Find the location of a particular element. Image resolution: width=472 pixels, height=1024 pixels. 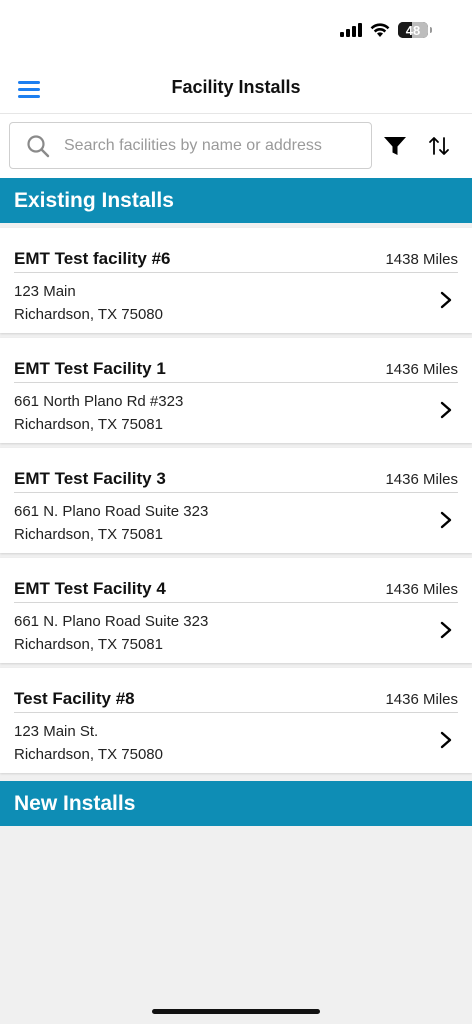

search-input is located at coordinates (209, 145).